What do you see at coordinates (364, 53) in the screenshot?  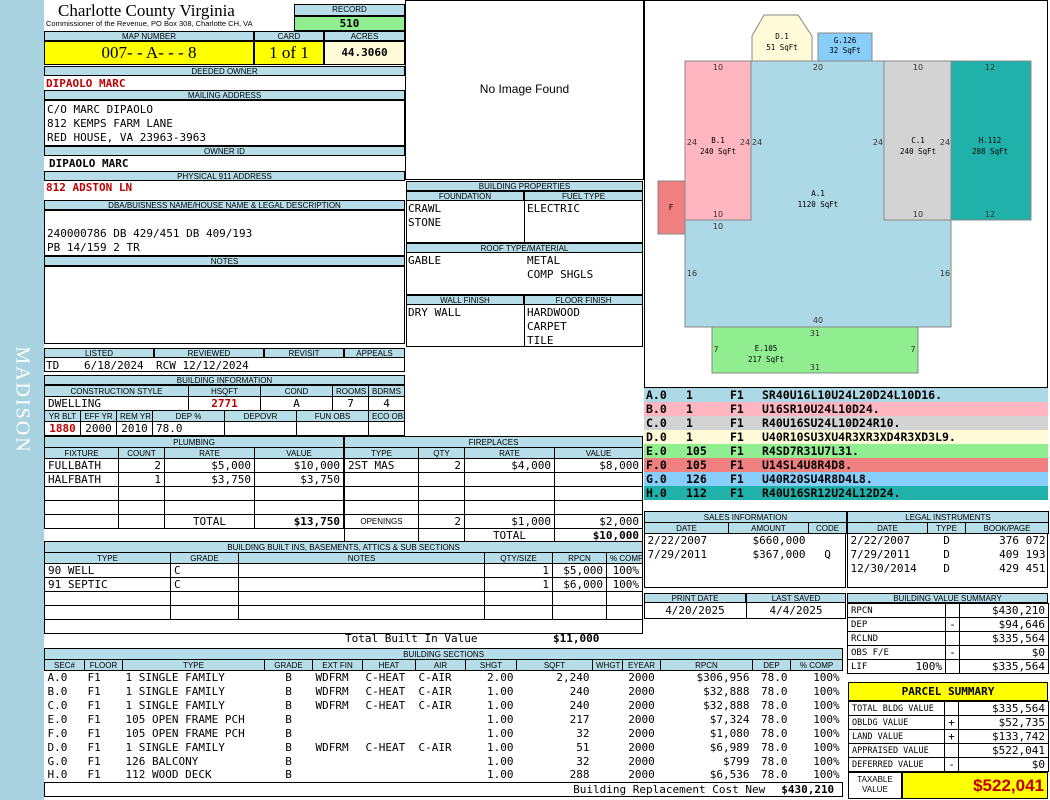 I see `acres-value: 44.3060` at bounding box center [364, 53].